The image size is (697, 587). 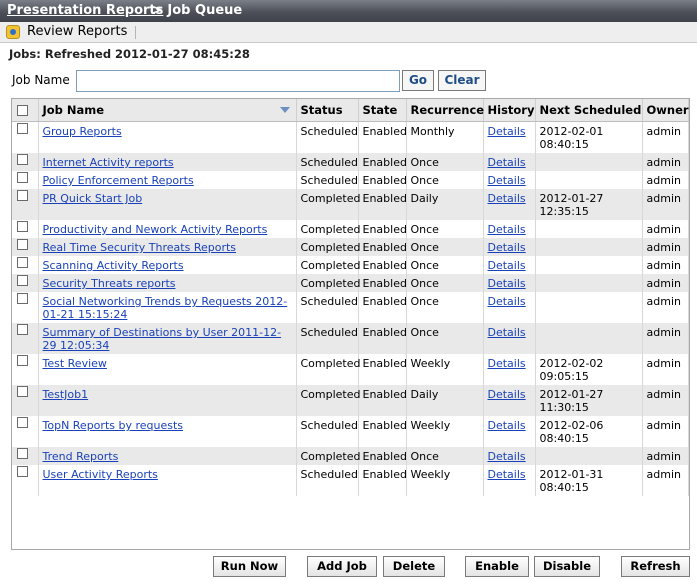 I want to click on recurrence-cell: Weekly, so click(x=445, y=431).